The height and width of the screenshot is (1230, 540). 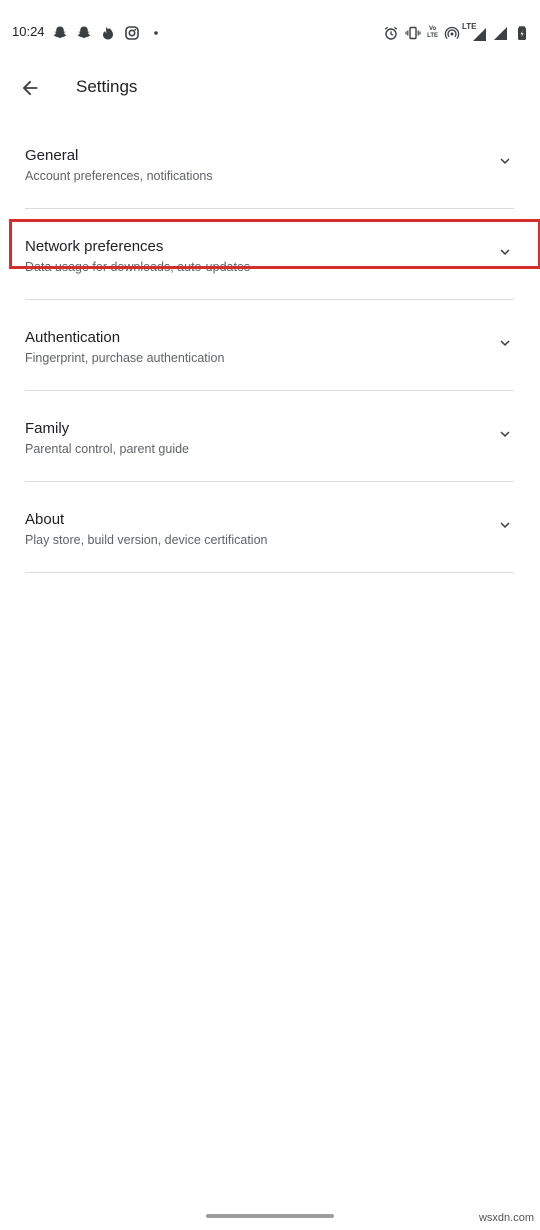 I want to click on watermark: wsxdn.com, so click(x=506, y=1218).